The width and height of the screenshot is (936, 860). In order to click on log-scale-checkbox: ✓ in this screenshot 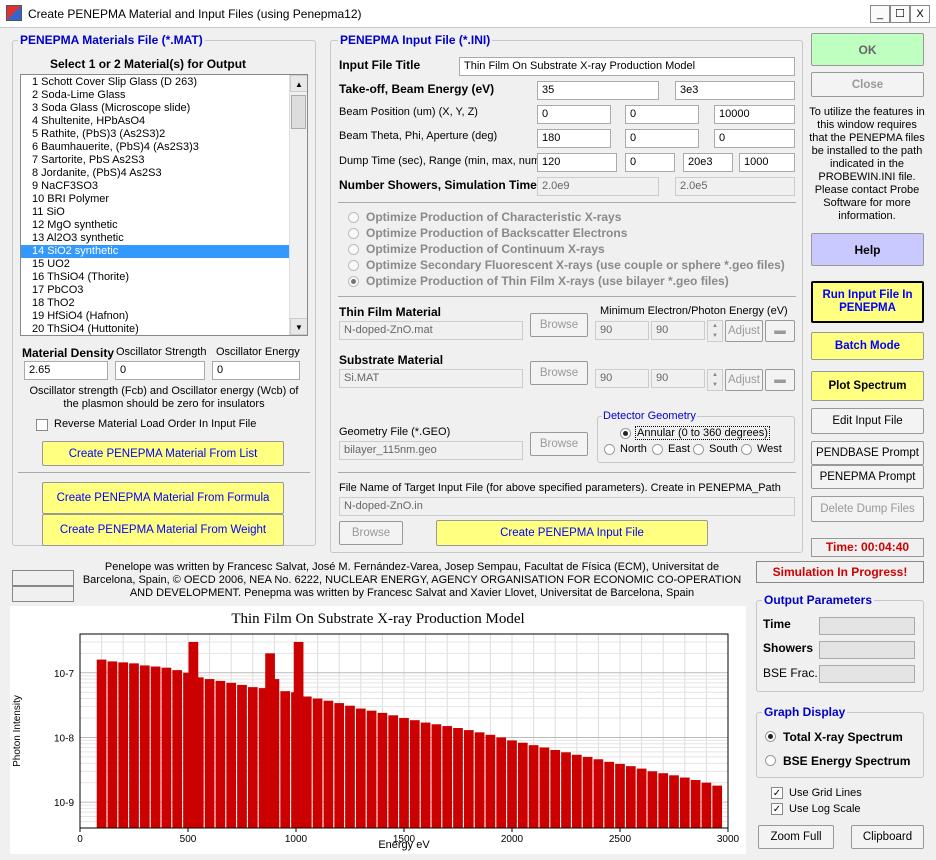, I will do `click(777, 809)`.